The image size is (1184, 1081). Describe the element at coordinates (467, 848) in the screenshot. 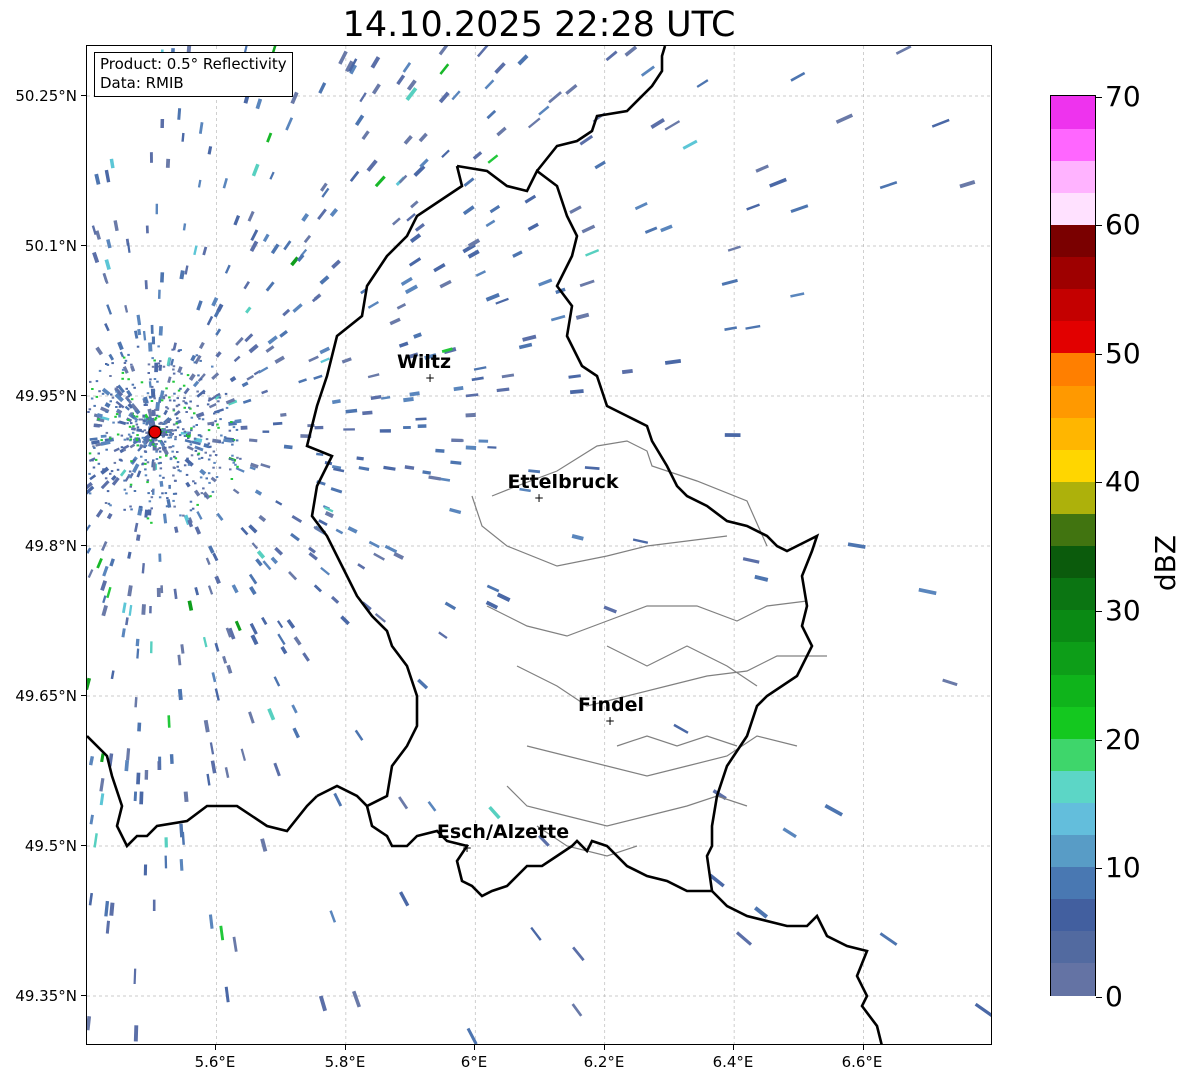

I see `city-marker-esch-alzette: +` at that location.